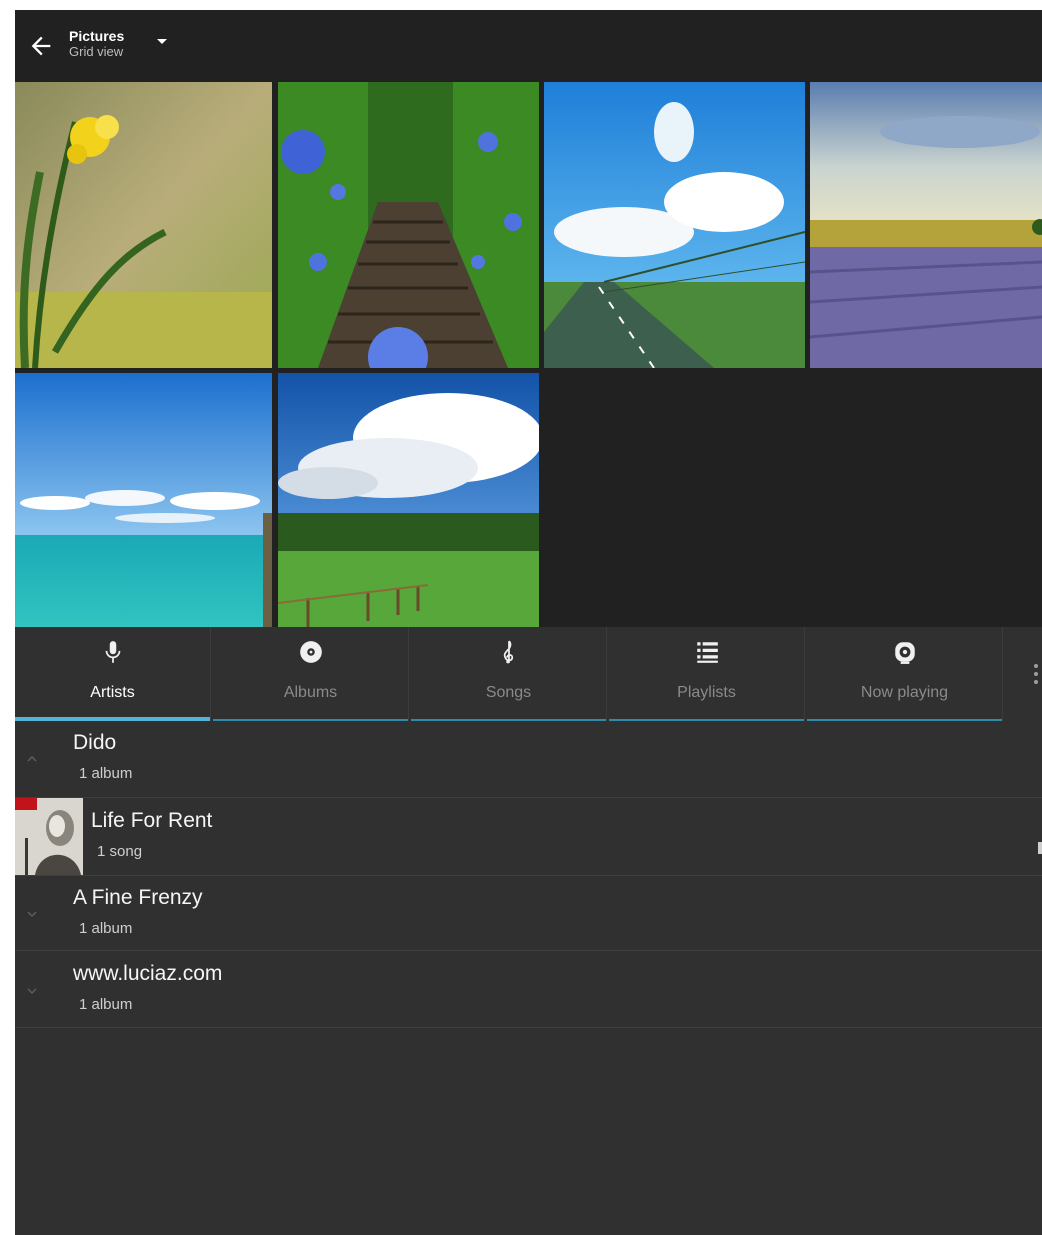 The width and height of the screenshot is (1042, 1235). Describe the element at coordinates (32, 759) in the screenshot. I see `chevron-up-icon` at that location.